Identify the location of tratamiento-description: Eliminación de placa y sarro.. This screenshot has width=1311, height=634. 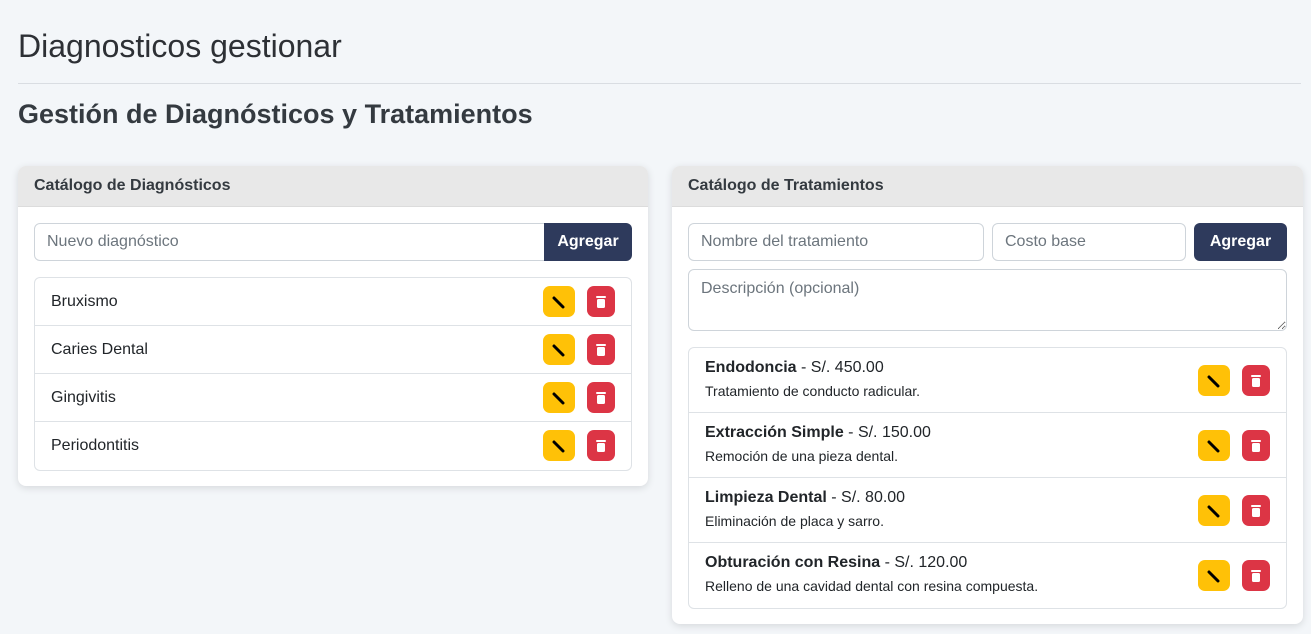
(794, 521).